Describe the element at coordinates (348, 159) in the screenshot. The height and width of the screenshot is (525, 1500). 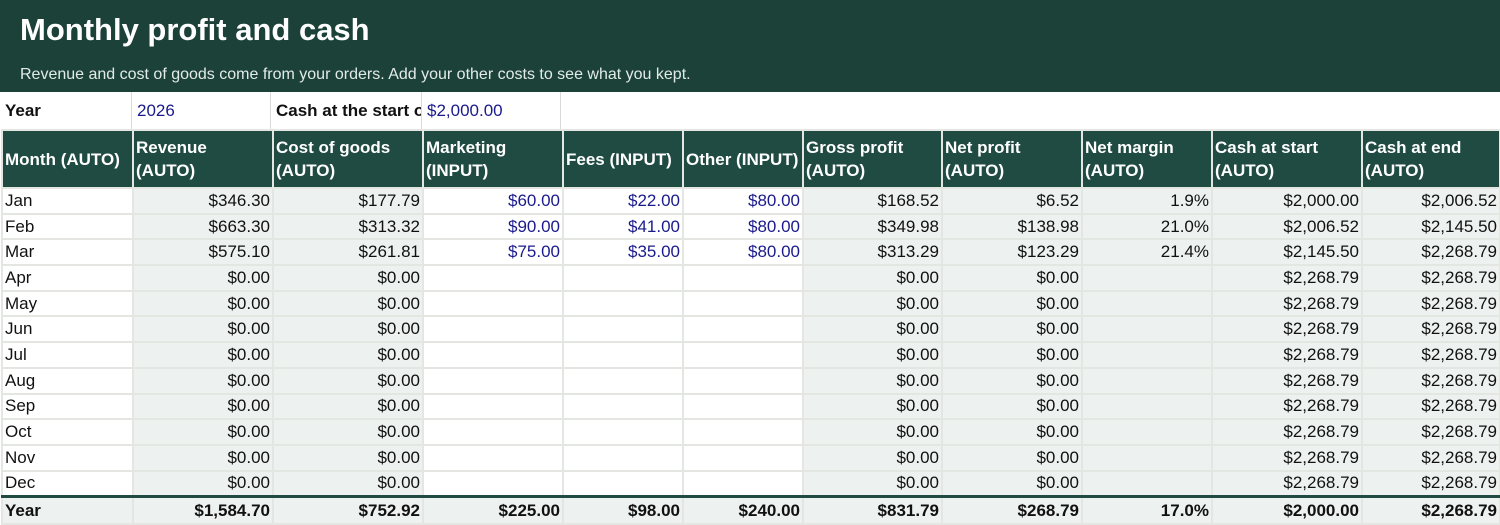
I see `column-header-cost-of-goods: Cost of goods (AUTO)` at that location.